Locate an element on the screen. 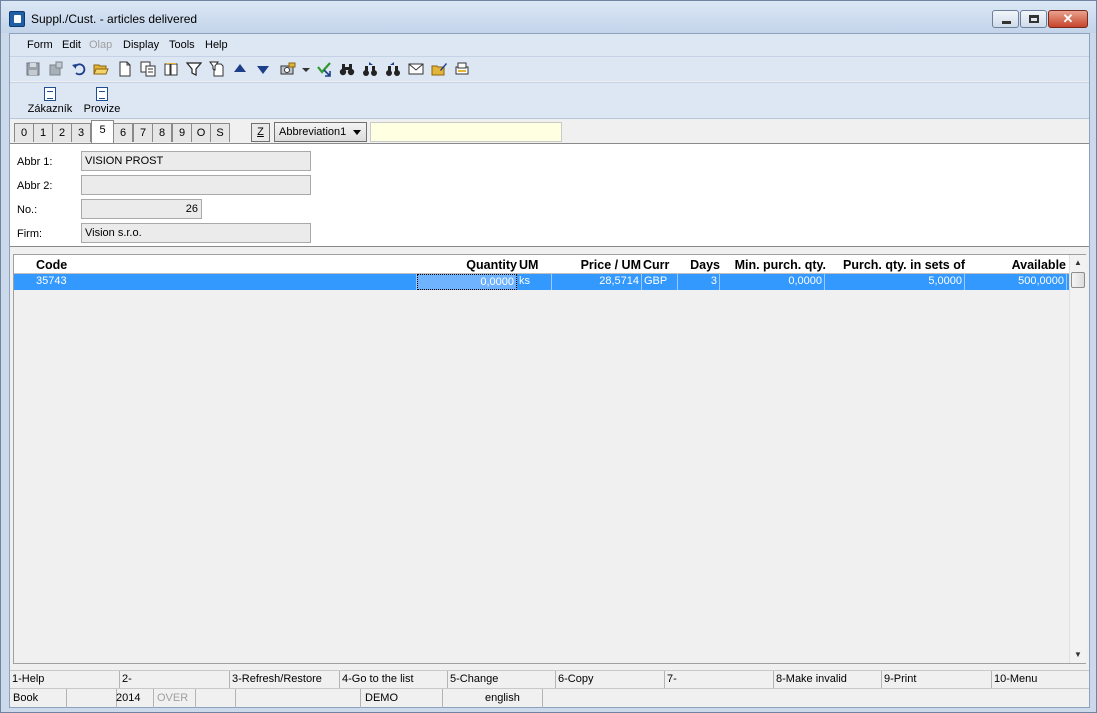  fkey-change: 5-Change is located at coordinates (502, 680).